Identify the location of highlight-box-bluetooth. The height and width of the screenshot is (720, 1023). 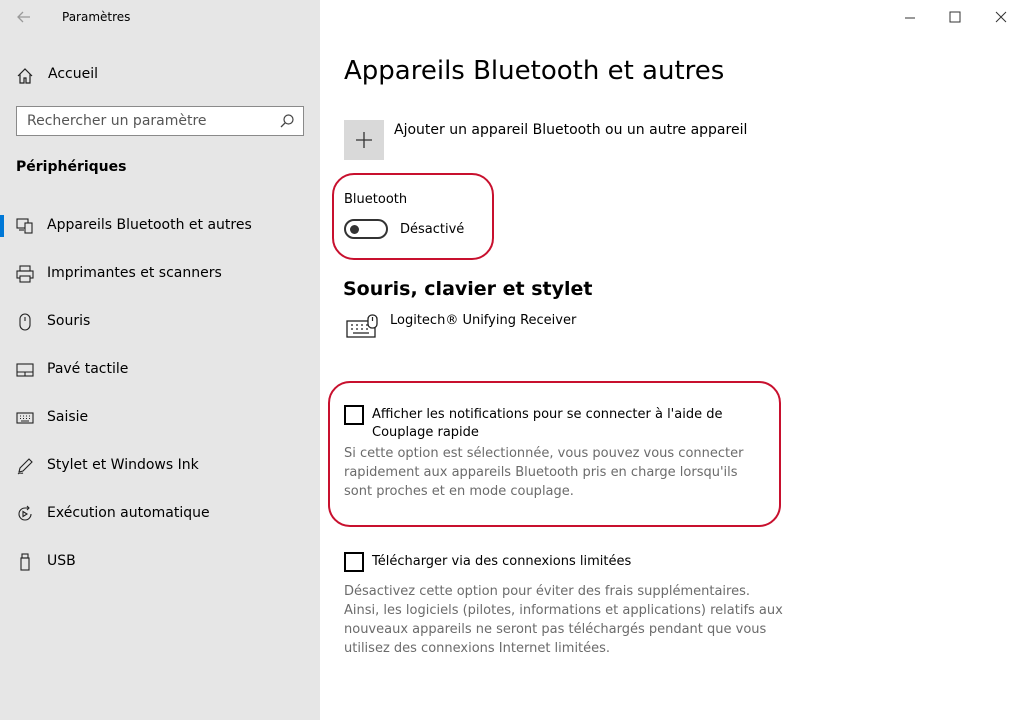
(413, 216).